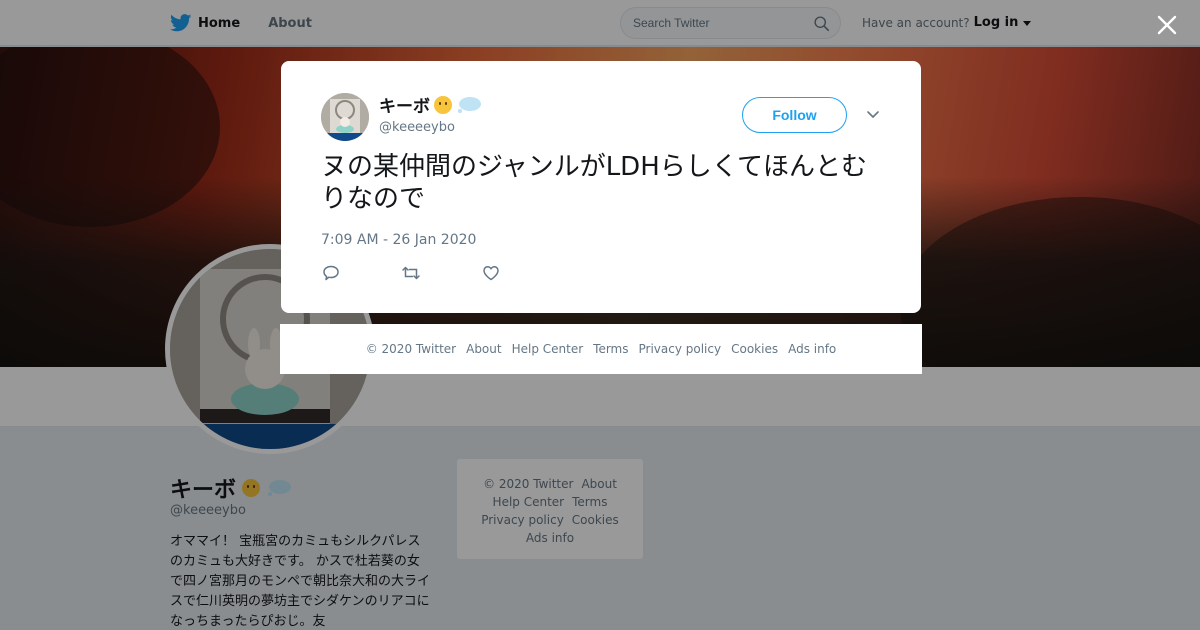  What do you see at coordinates (411, 349) in the screenshot?
I see `footer-copyright: © 2020 Twitter` at bounding box center [411, 349].